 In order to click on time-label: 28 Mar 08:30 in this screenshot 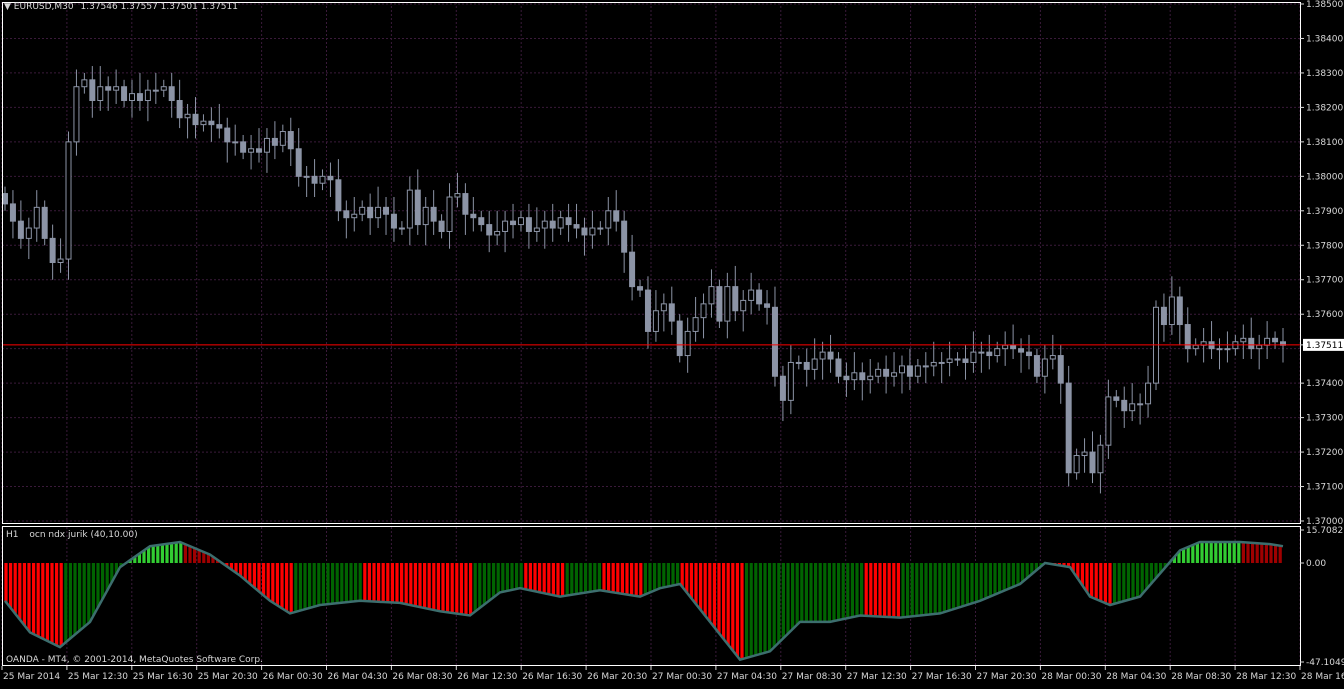, I will do `click(1201, 677)`.